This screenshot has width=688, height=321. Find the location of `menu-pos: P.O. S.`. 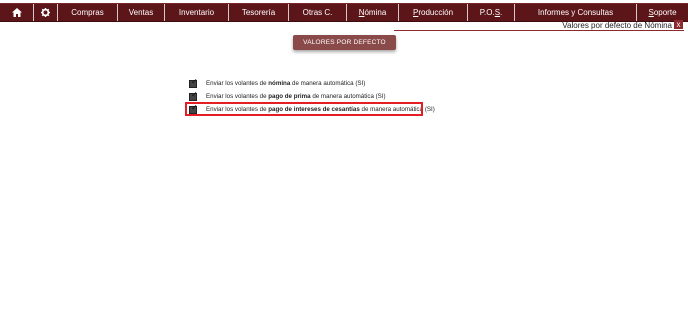

menu-pos: P.O. S. is located at coordinates (491, 12).